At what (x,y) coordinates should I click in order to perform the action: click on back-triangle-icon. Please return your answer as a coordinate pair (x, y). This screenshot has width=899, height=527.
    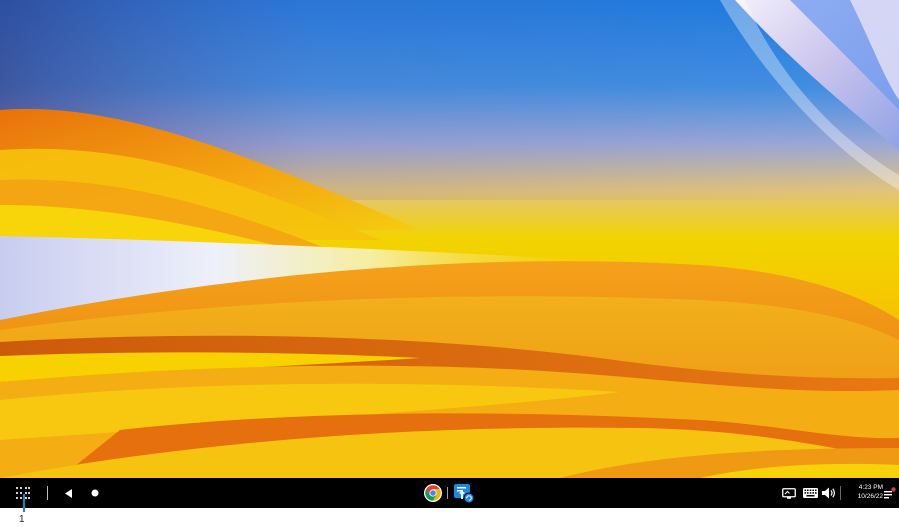
    Looking at the image, I should click on (68, 493).